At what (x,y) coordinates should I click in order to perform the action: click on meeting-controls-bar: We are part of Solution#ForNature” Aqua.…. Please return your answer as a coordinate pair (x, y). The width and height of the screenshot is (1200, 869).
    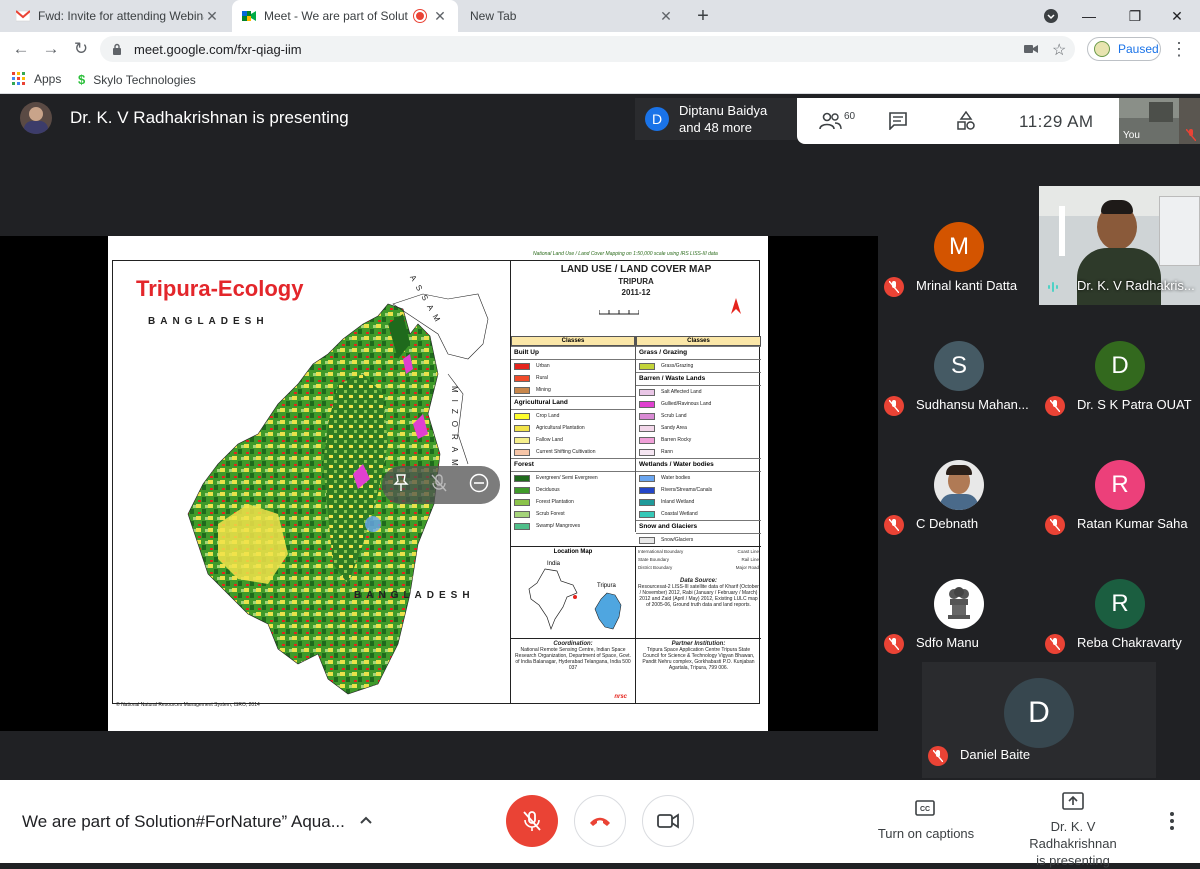
    Looking at the image, I should click on (600, 824).